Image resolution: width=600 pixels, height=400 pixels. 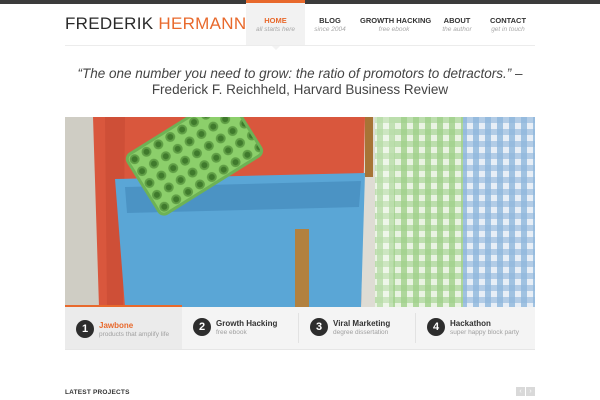 What do you see at coordinates (508, 20) in the screenshot?
I see `nav-label: CONTACT` at bounding box center [508, 20].